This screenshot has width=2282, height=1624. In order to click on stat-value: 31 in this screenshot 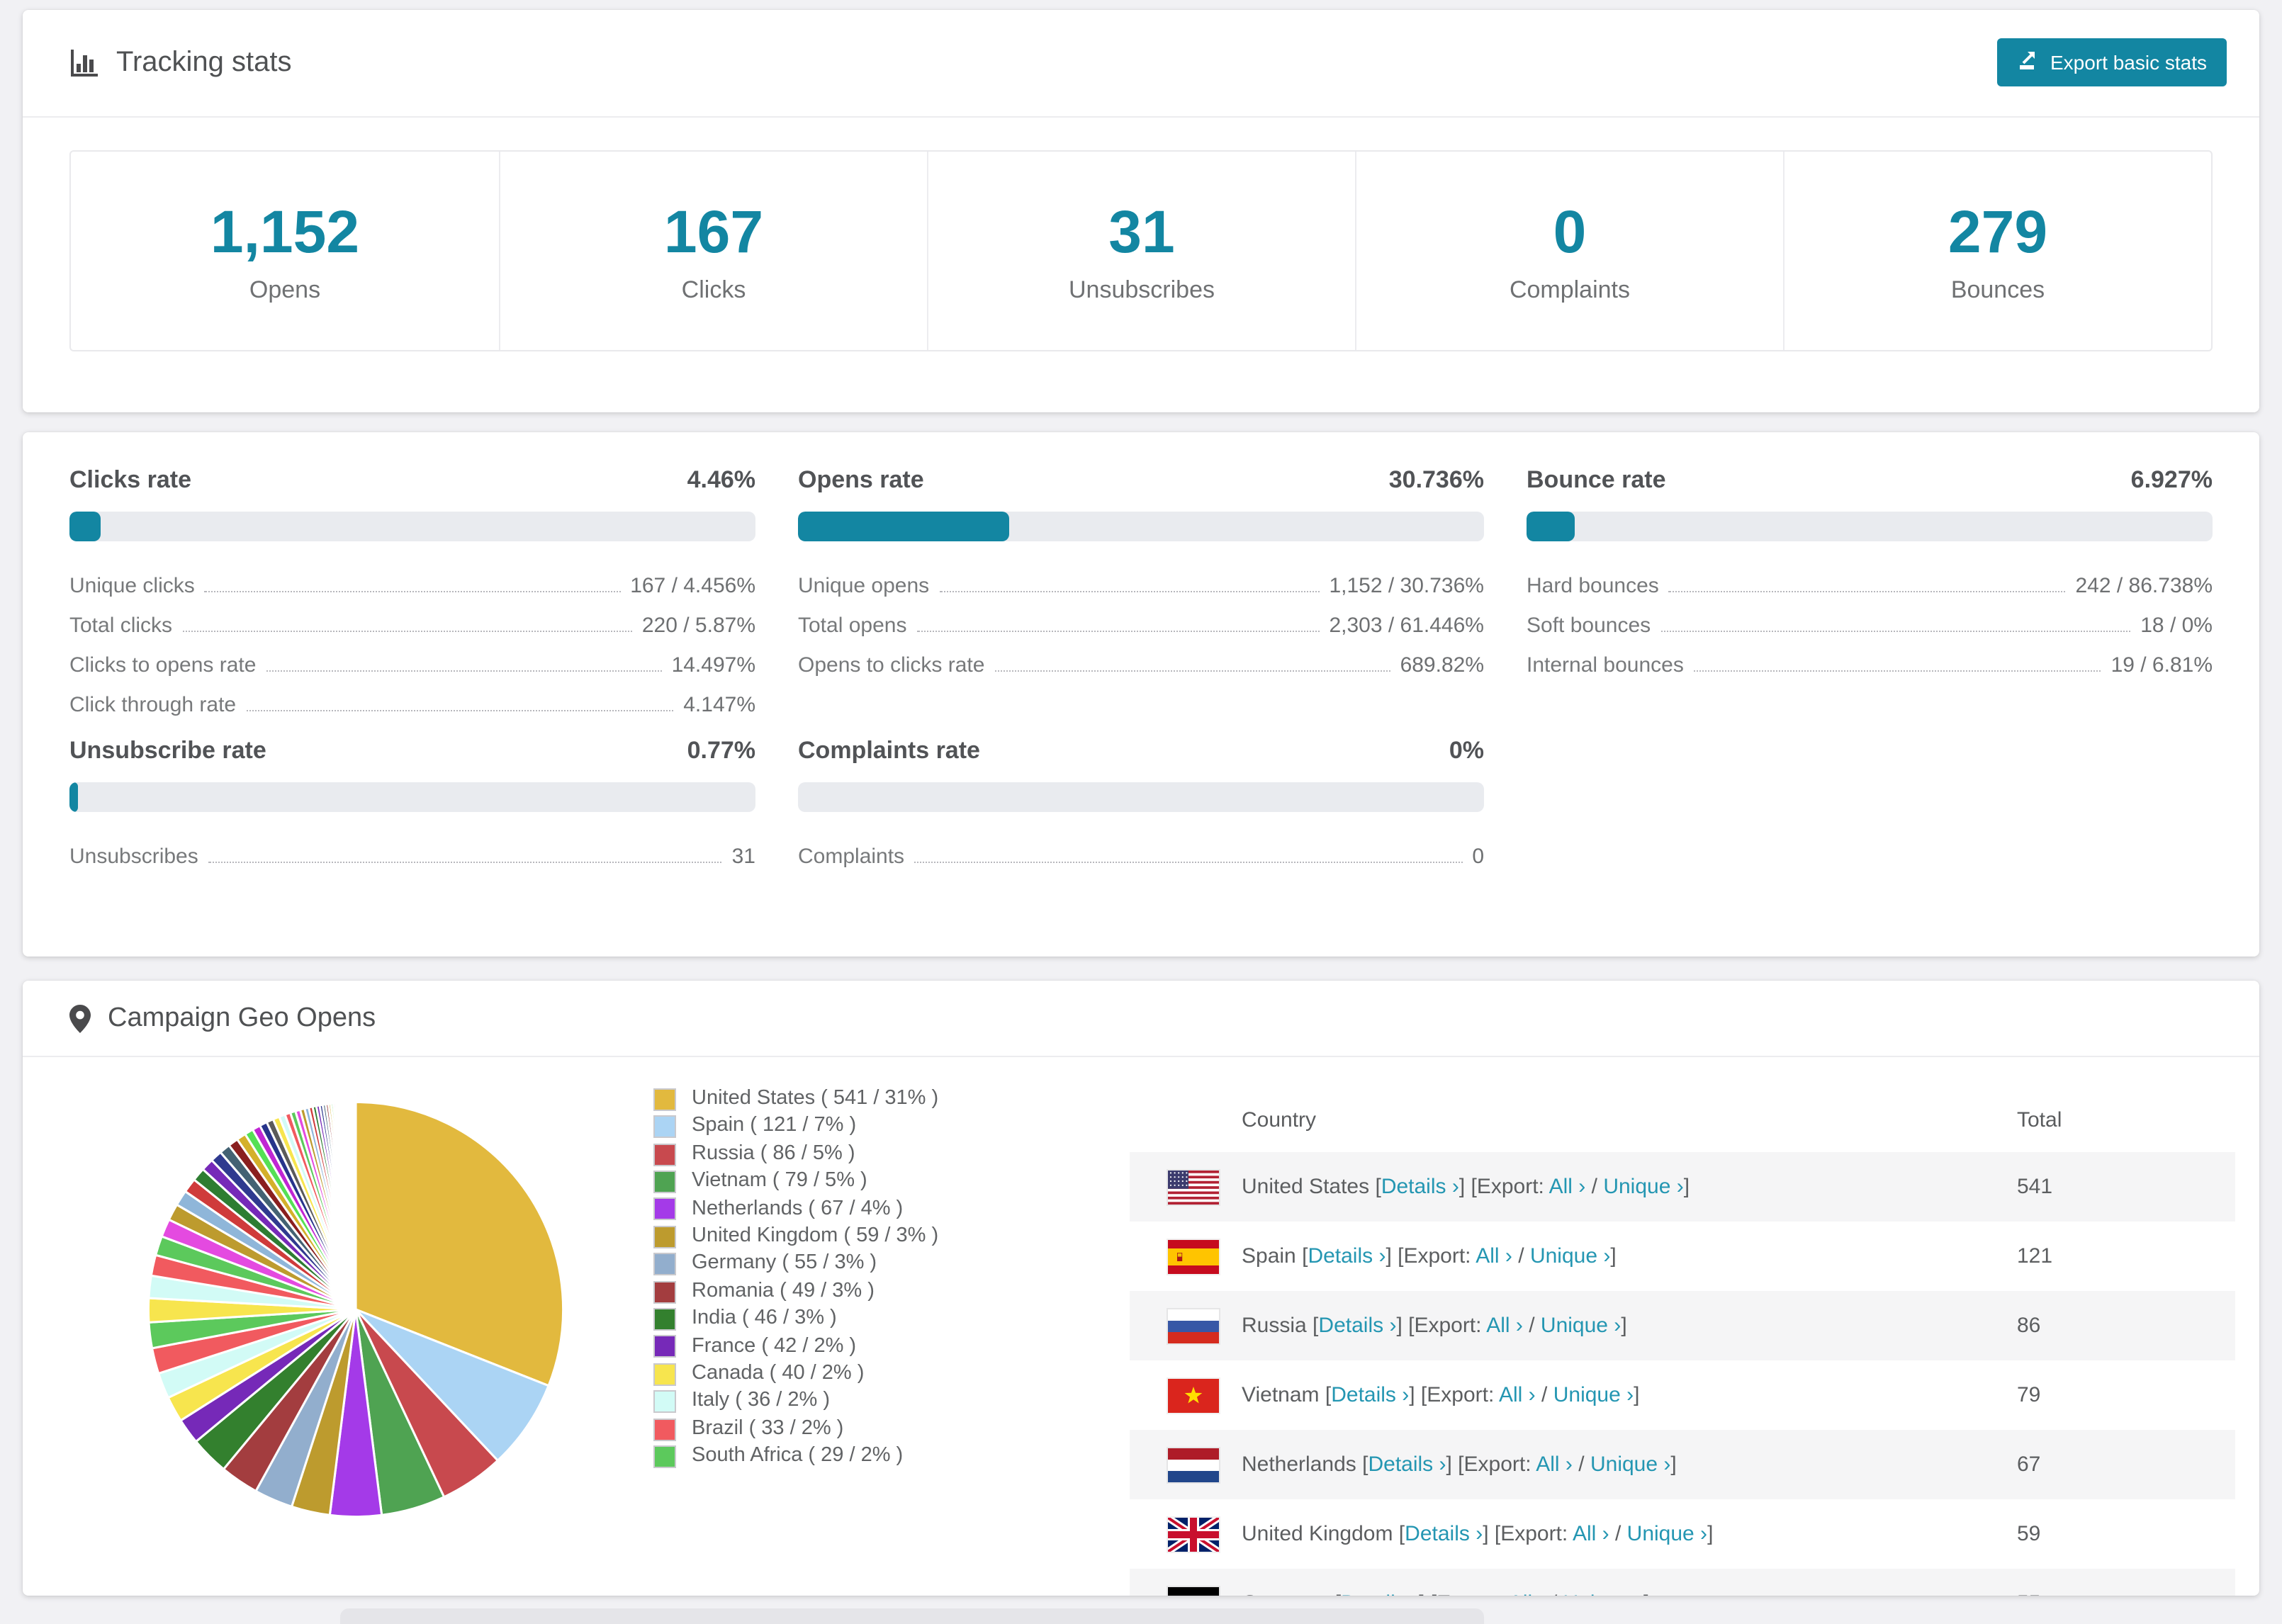, I will do `click(1142, 231)`.